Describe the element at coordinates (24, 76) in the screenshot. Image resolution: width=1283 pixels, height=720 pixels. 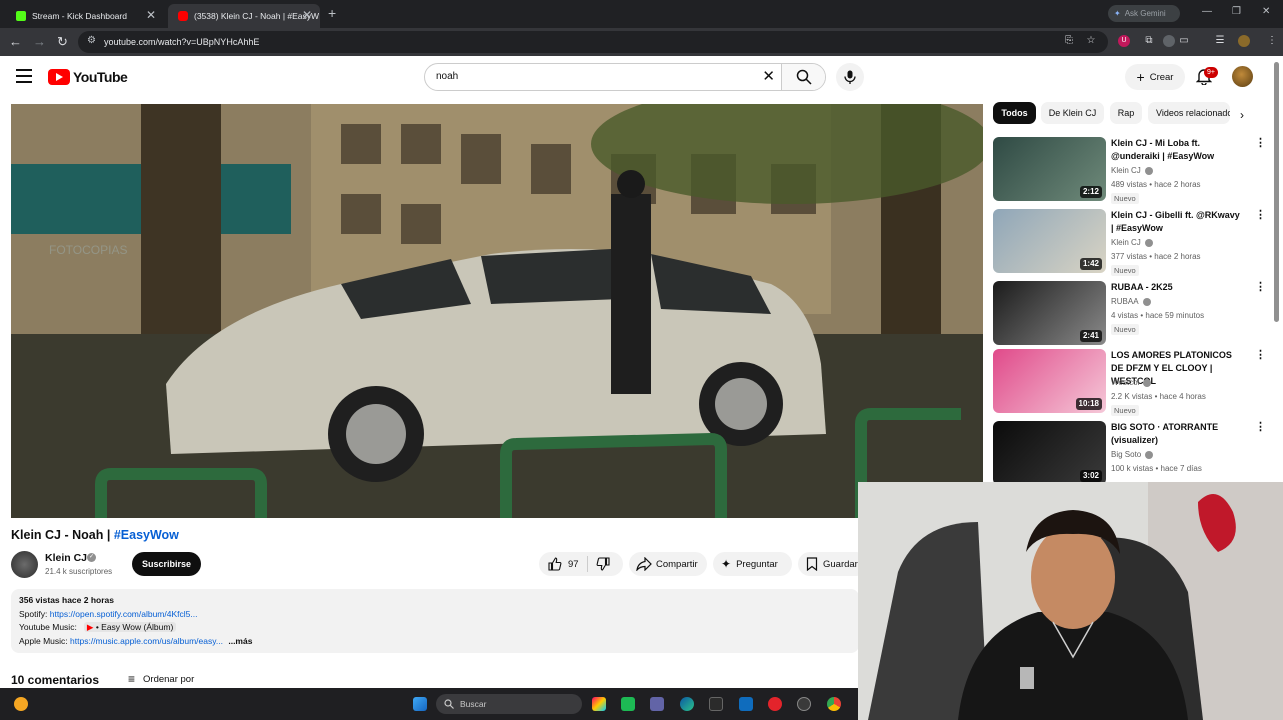
I see `menu-icon` at that location.